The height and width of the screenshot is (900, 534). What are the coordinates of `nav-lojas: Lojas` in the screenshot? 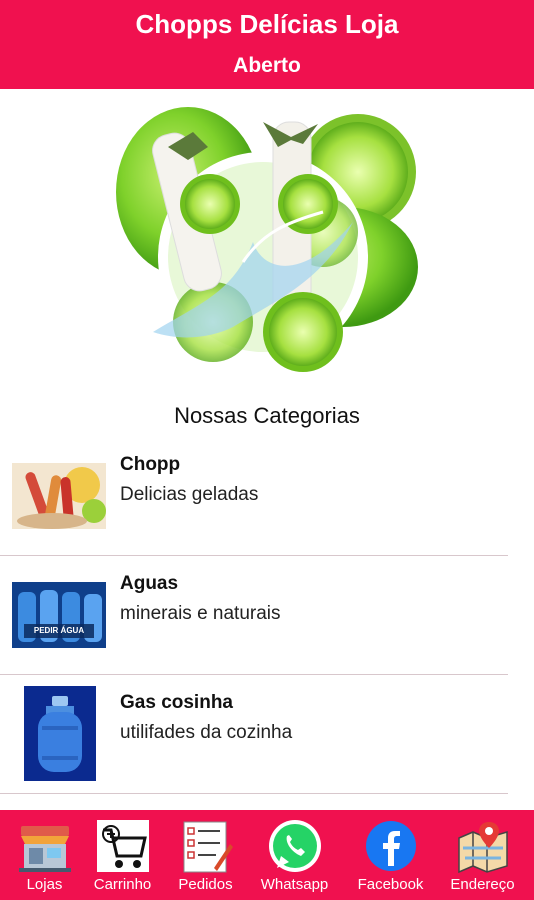 It's located at (44, 855).